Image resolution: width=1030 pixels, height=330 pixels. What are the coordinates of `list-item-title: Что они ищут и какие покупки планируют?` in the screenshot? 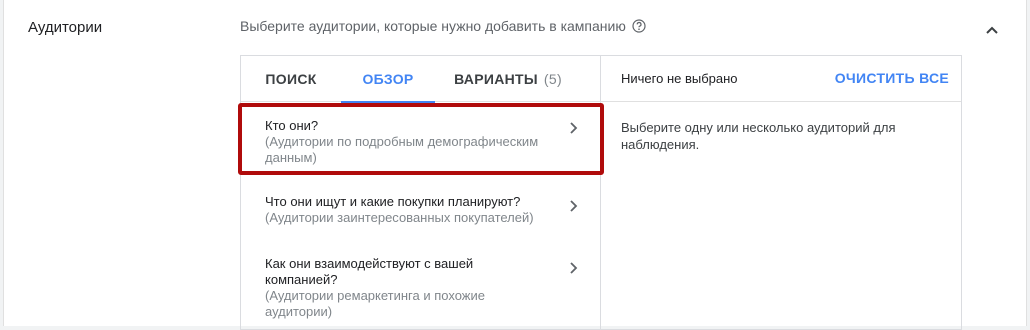 It's located at (393, 201).